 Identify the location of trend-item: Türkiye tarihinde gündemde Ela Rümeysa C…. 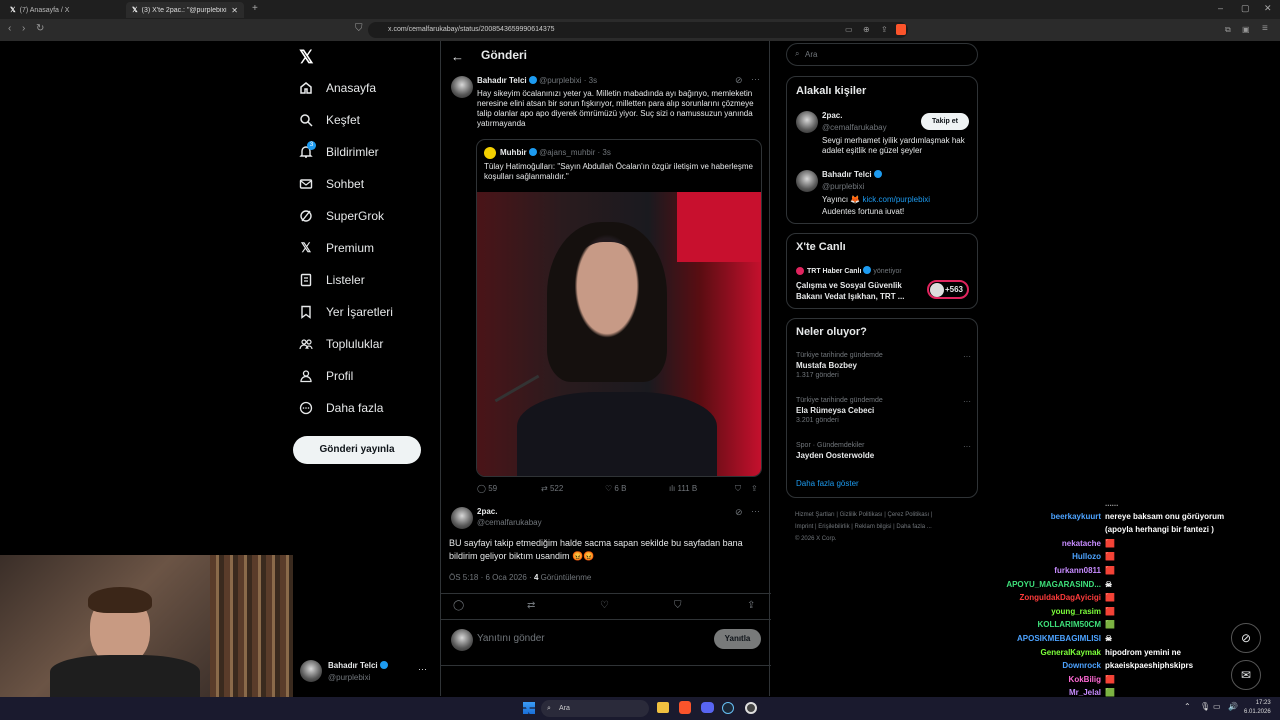
(883, 410).